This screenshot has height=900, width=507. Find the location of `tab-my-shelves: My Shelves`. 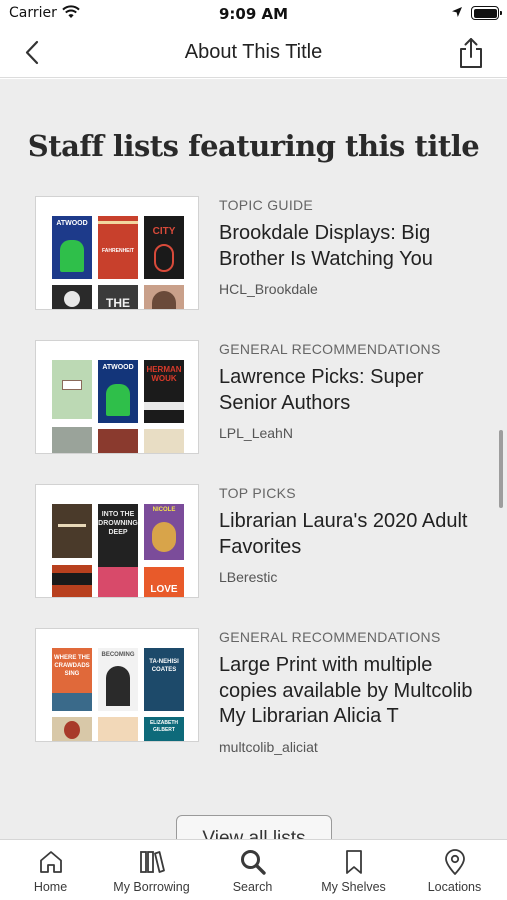

tab-my-shelves: My Shelves is located at coordinates (353, 870).